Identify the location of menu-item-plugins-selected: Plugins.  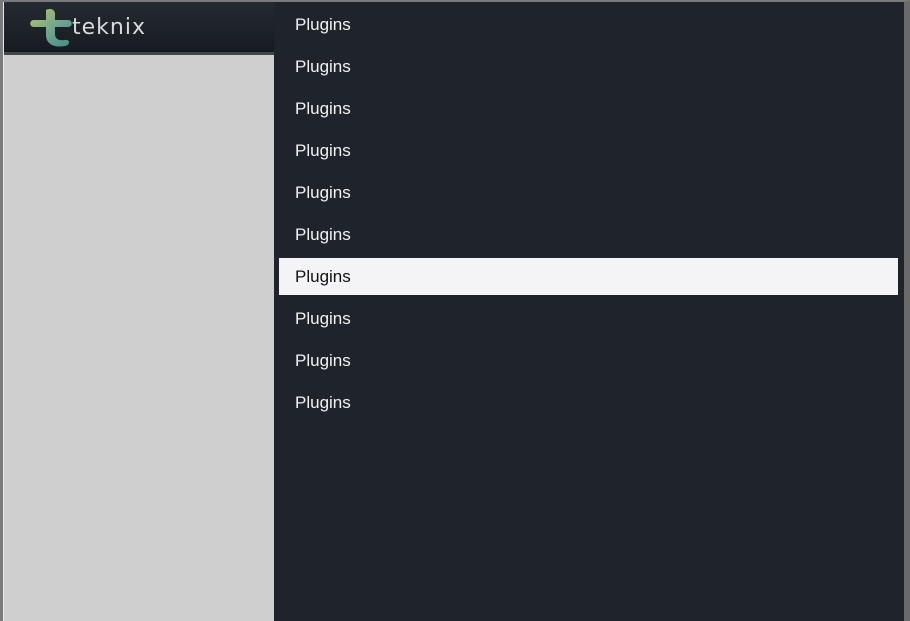
(588, 276).